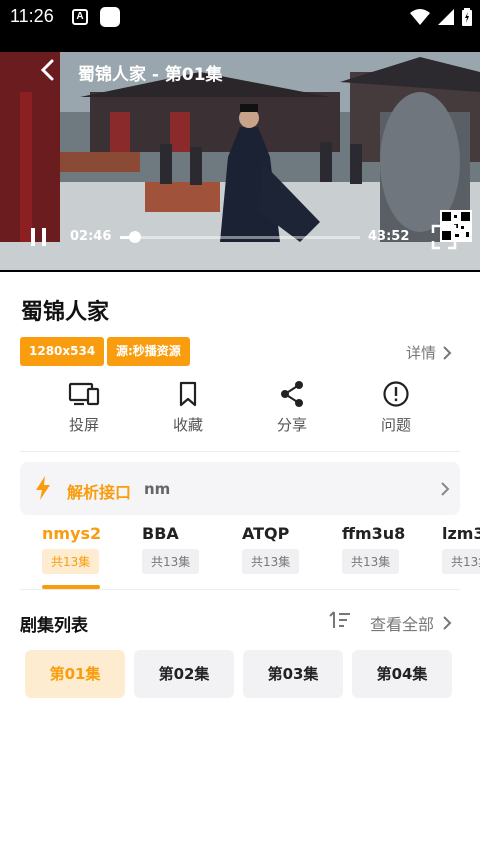  I want to click on detail-link: 详情, so click(429, 352).